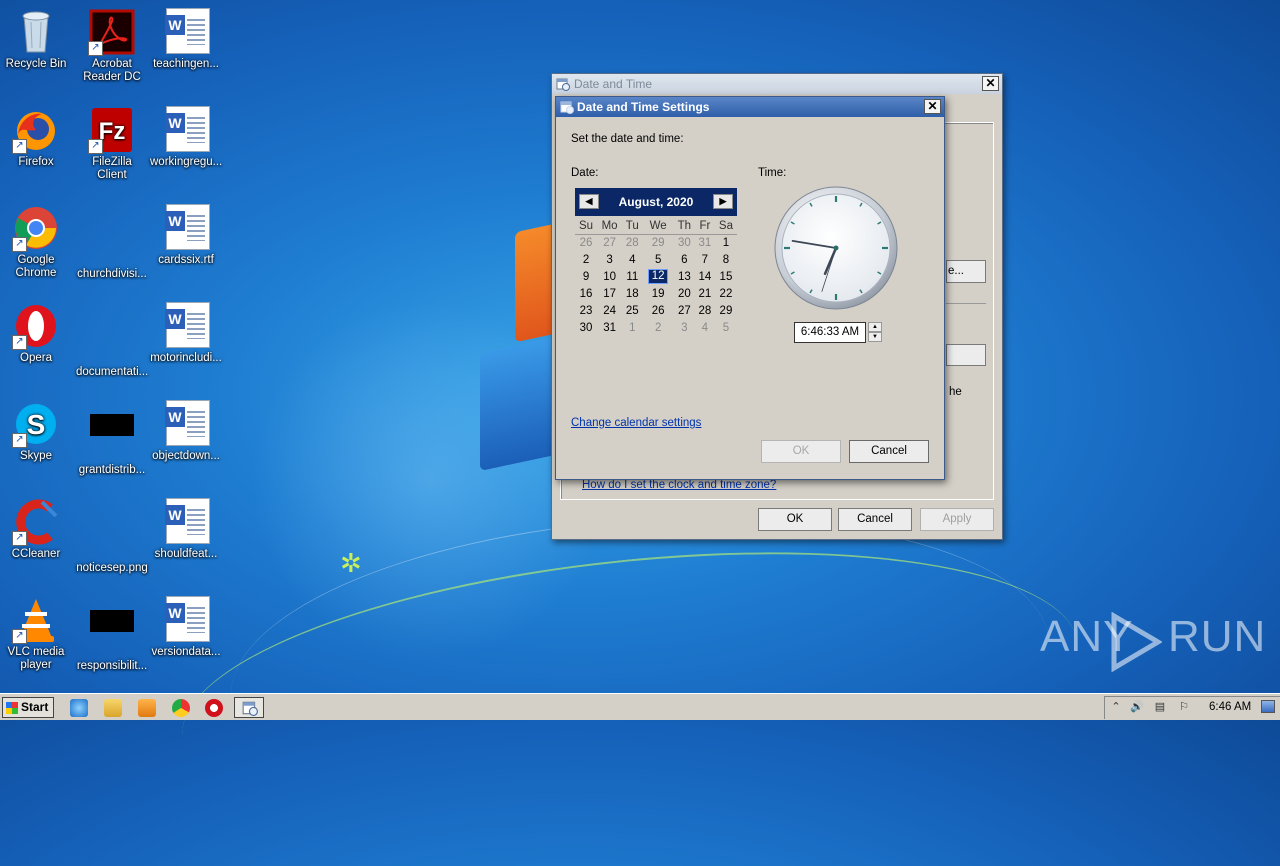  What do you see at coordinates (112, 46) in the screenshot?
I see `desktop-icon: ↗ Acrobat Reader DC` at bounding box center [112, 46].